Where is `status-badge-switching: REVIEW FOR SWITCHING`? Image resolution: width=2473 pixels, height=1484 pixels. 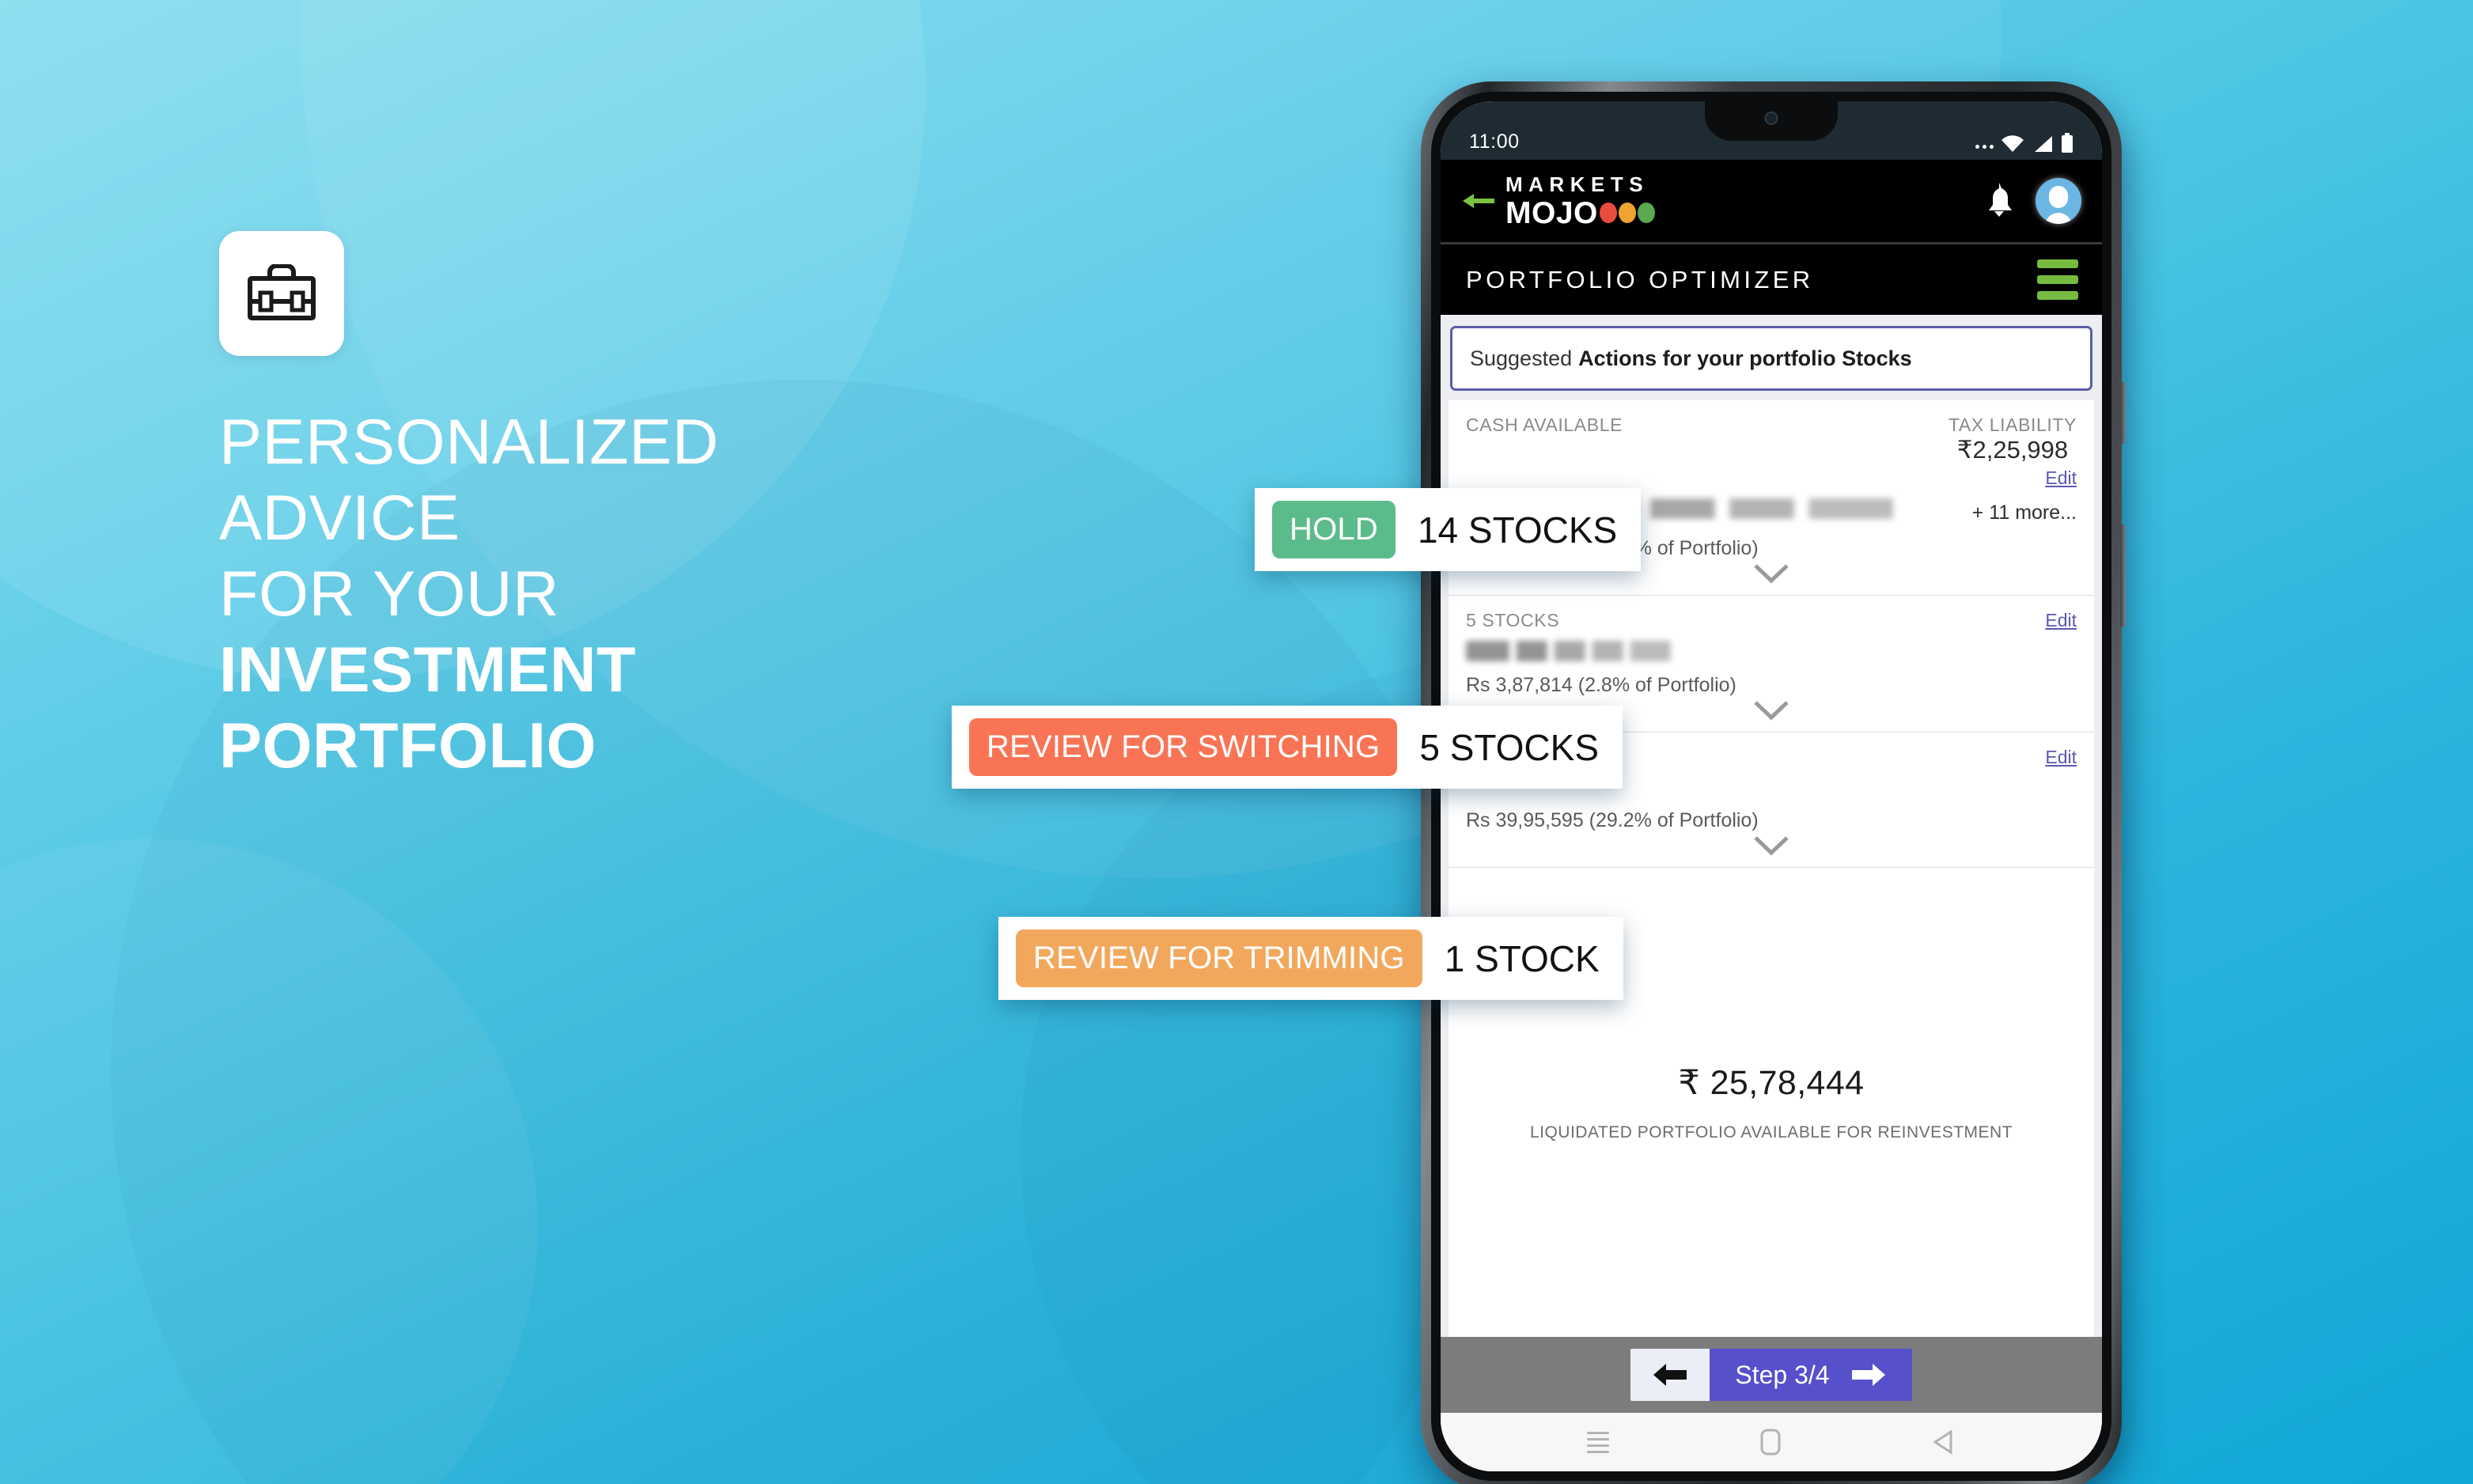
status-badge-switching: REVIEW FOR SWITCHING is located at coordinates (1183, 747).